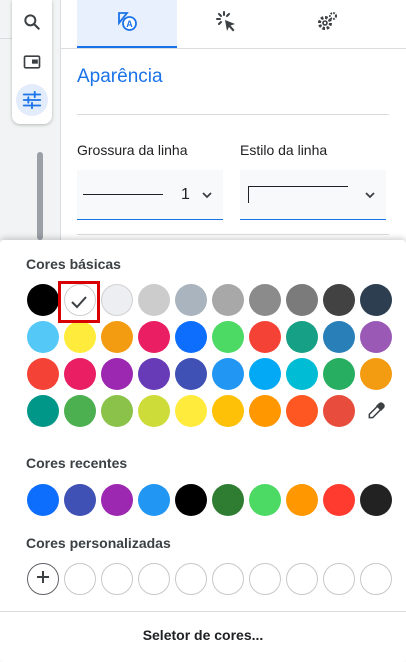 This screenshot has width=406, height=662. What do you see at coordinates (79, 304) in the screenshot?
I see `check-icon` at bounding box center [79, 304].